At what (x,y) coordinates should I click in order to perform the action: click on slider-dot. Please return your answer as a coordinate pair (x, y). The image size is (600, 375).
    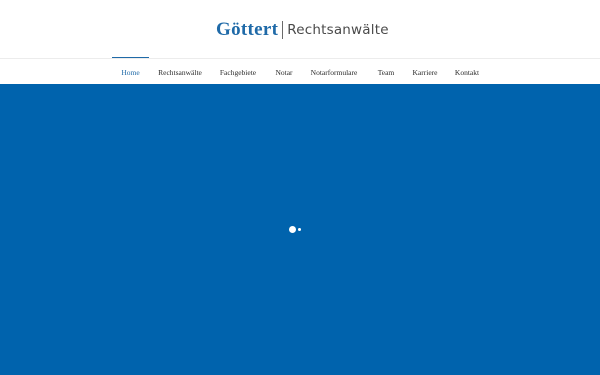
    Looking at the image, I should click on (299, 229).